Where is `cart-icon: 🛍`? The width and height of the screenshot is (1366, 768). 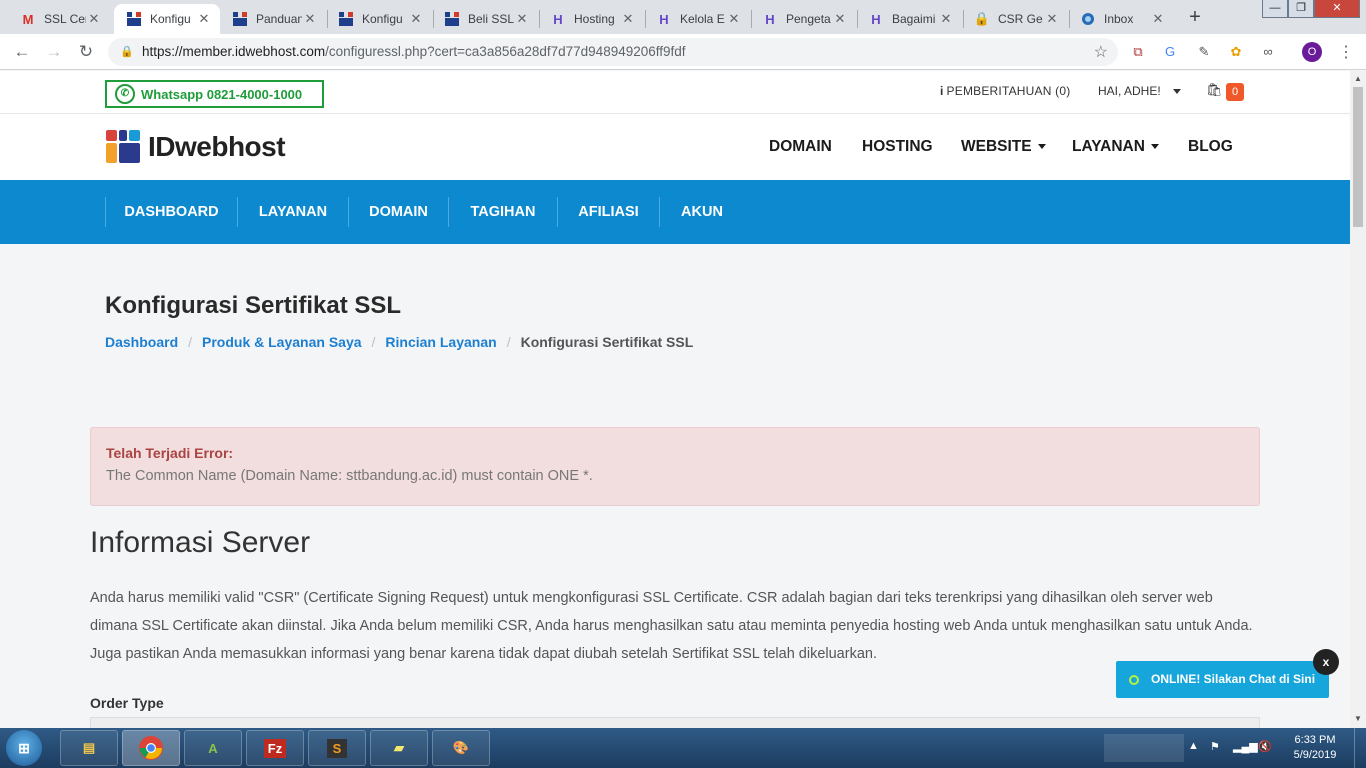
cart-icon: 🛍 is located at coordinates (1214, 90).